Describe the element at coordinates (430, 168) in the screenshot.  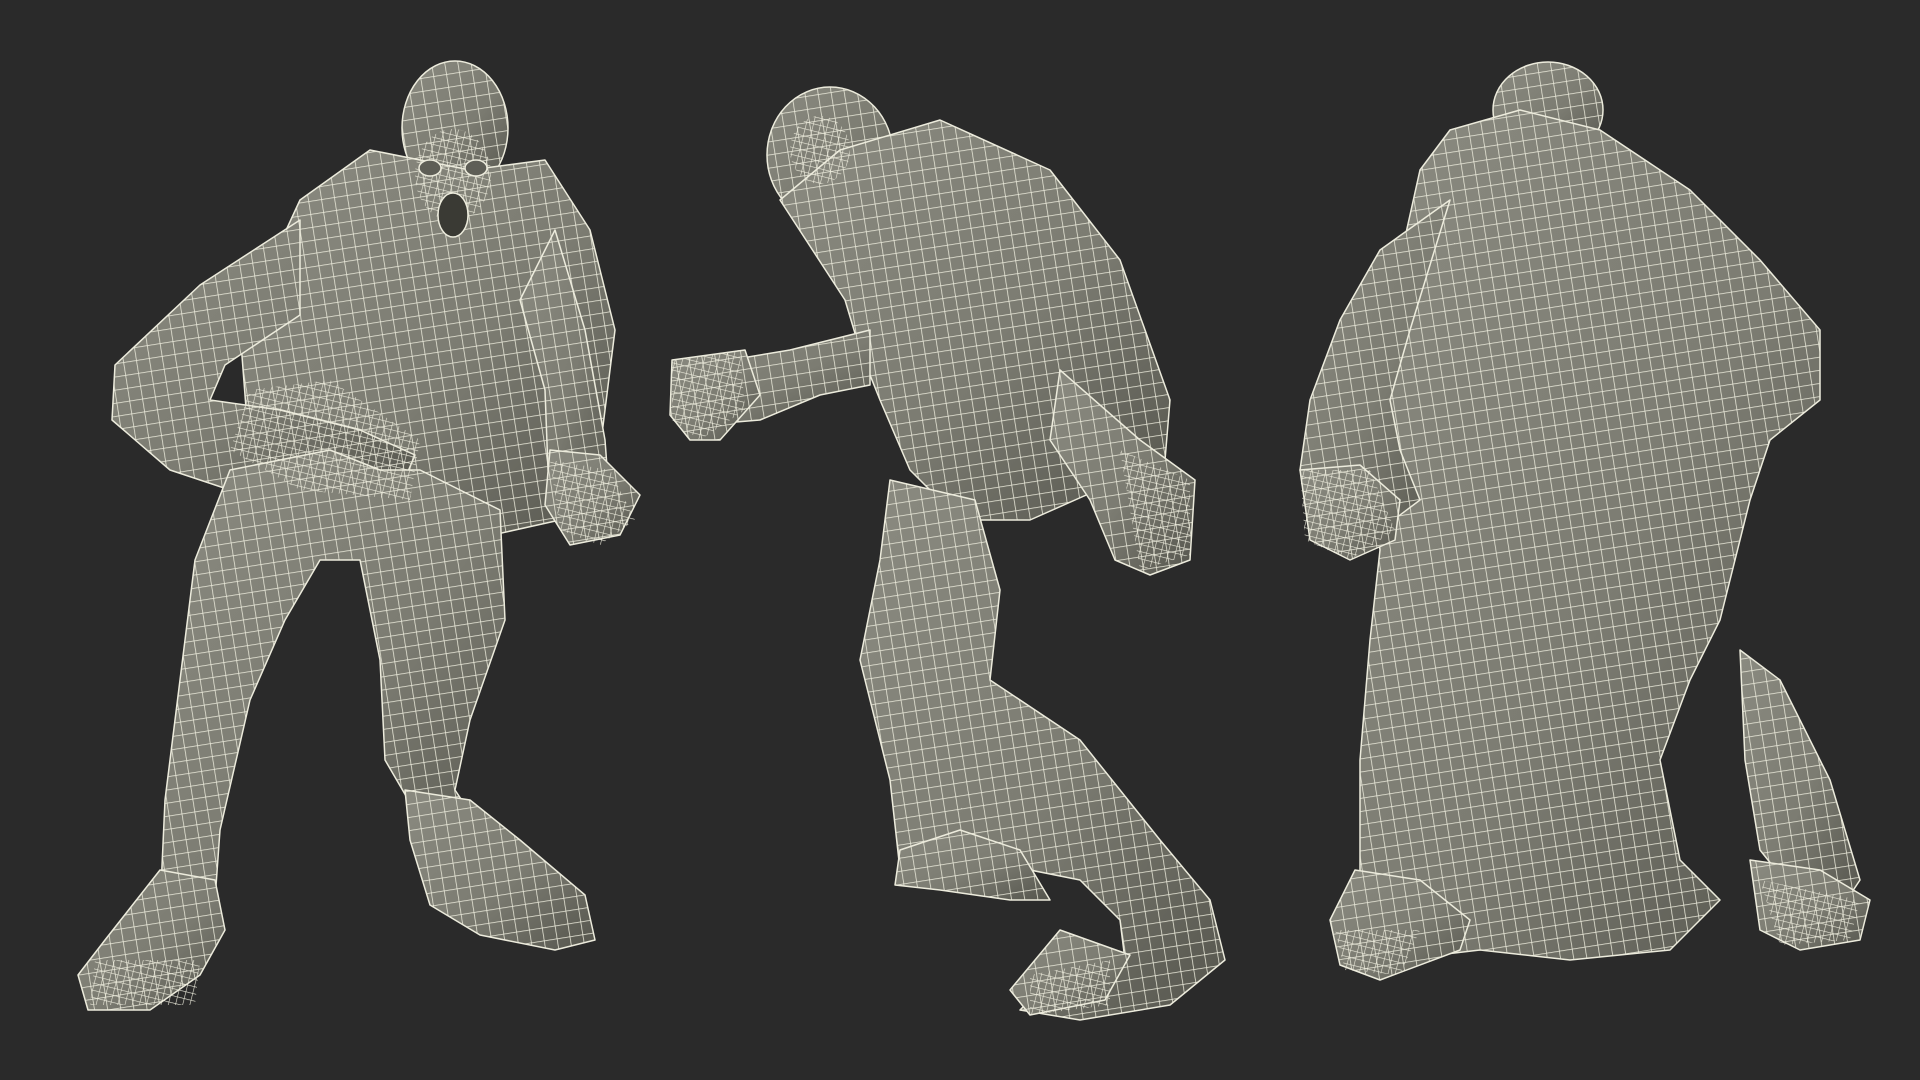
I see `front-view-left-eye` at that location.